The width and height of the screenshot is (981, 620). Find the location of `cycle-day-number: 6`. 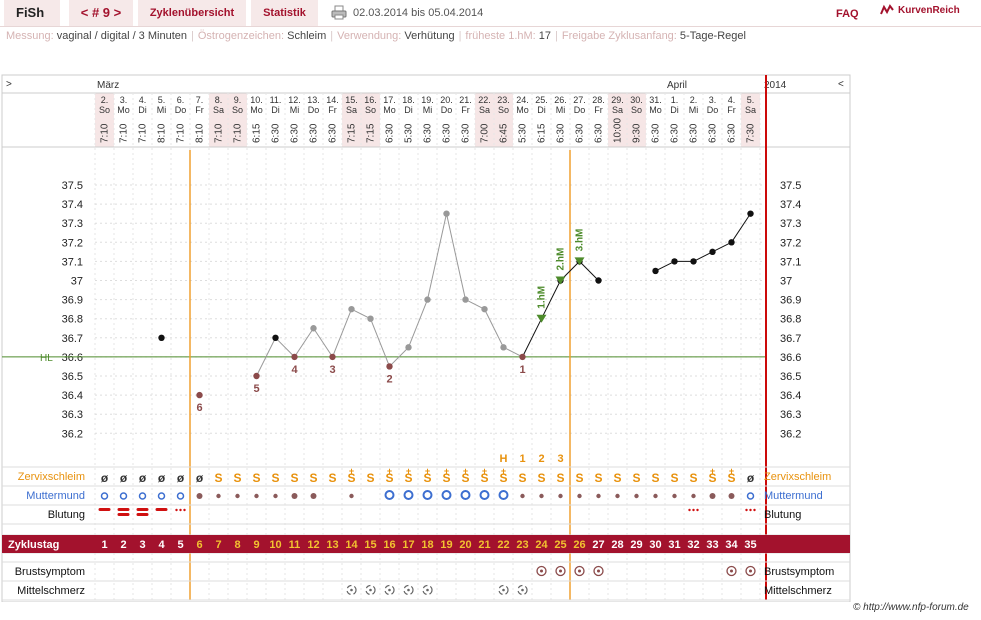

cycle-day-number: 6 is located at coordinates (199, 545).